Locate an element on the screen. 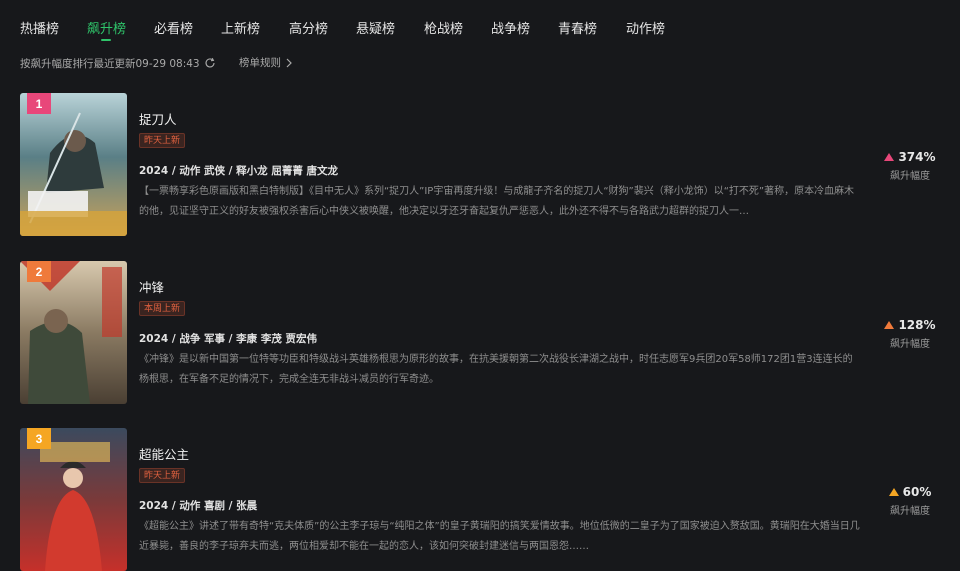  movie-meta: 2024 / 动作 武侠 / 释小龙 屈菁菁 唐文龙 is located at coordinates (238, 171).